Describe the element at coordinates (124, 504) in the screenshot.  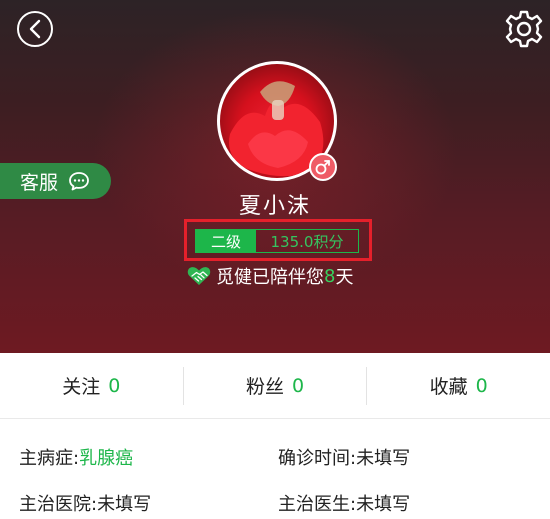
I see `hospital-value: 未填写` at that location.